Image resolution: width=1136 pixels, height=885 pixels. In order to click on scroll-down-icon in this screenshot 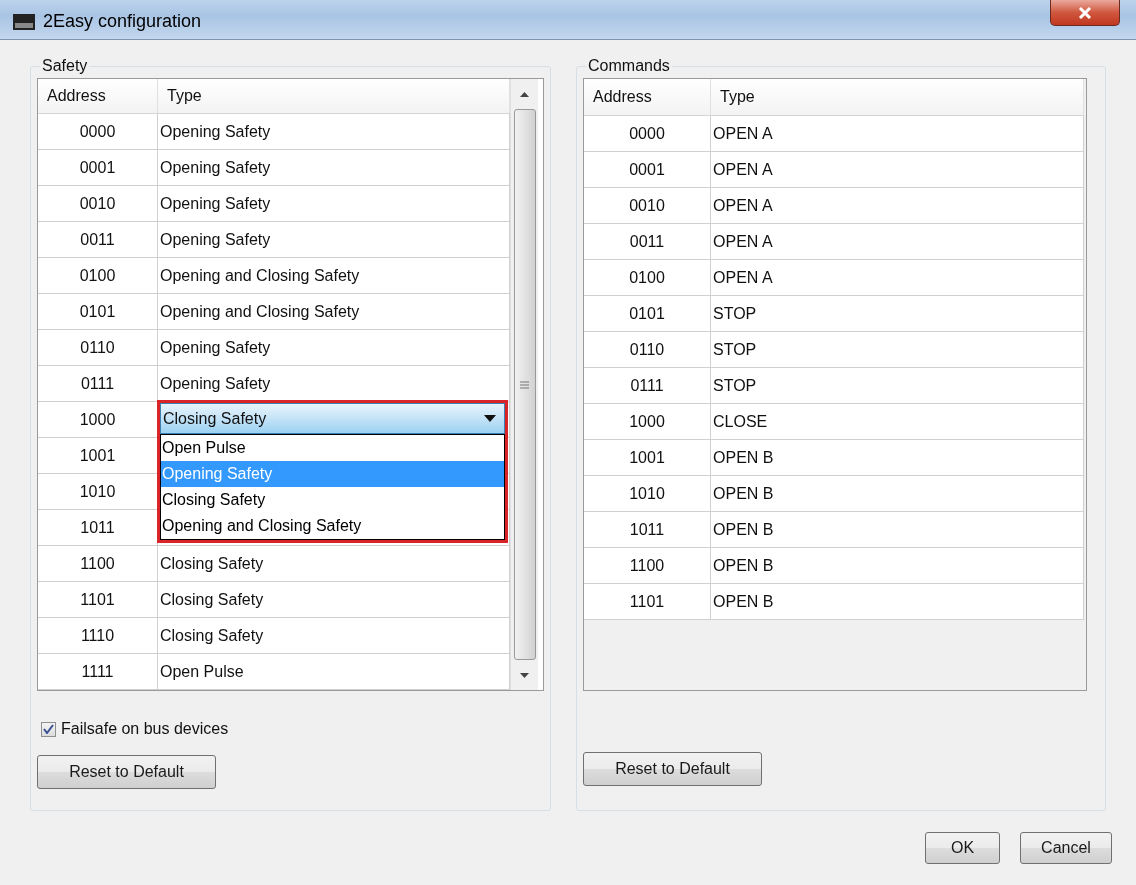, I will do `click(524, 675)`.